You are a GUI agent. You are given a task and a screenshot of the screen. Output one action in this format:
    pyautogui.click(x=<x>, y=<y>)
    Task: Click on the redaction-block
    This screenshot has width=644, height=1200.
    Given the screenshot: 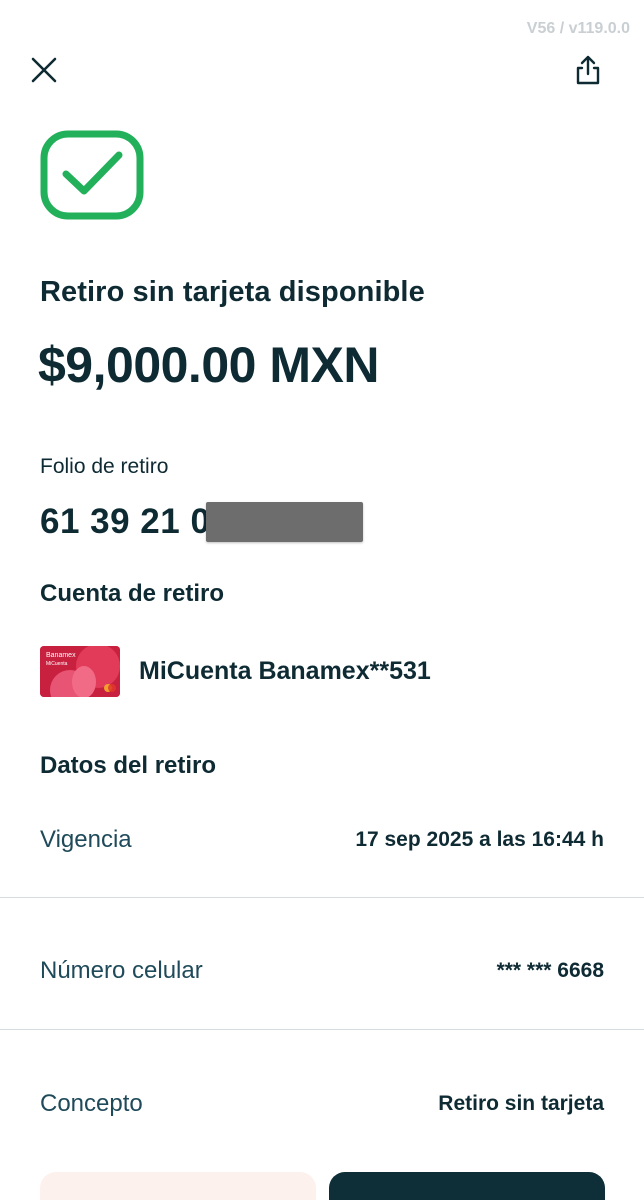 What is the action you would take?
    pyautogui.click(x=284, y=522)
    